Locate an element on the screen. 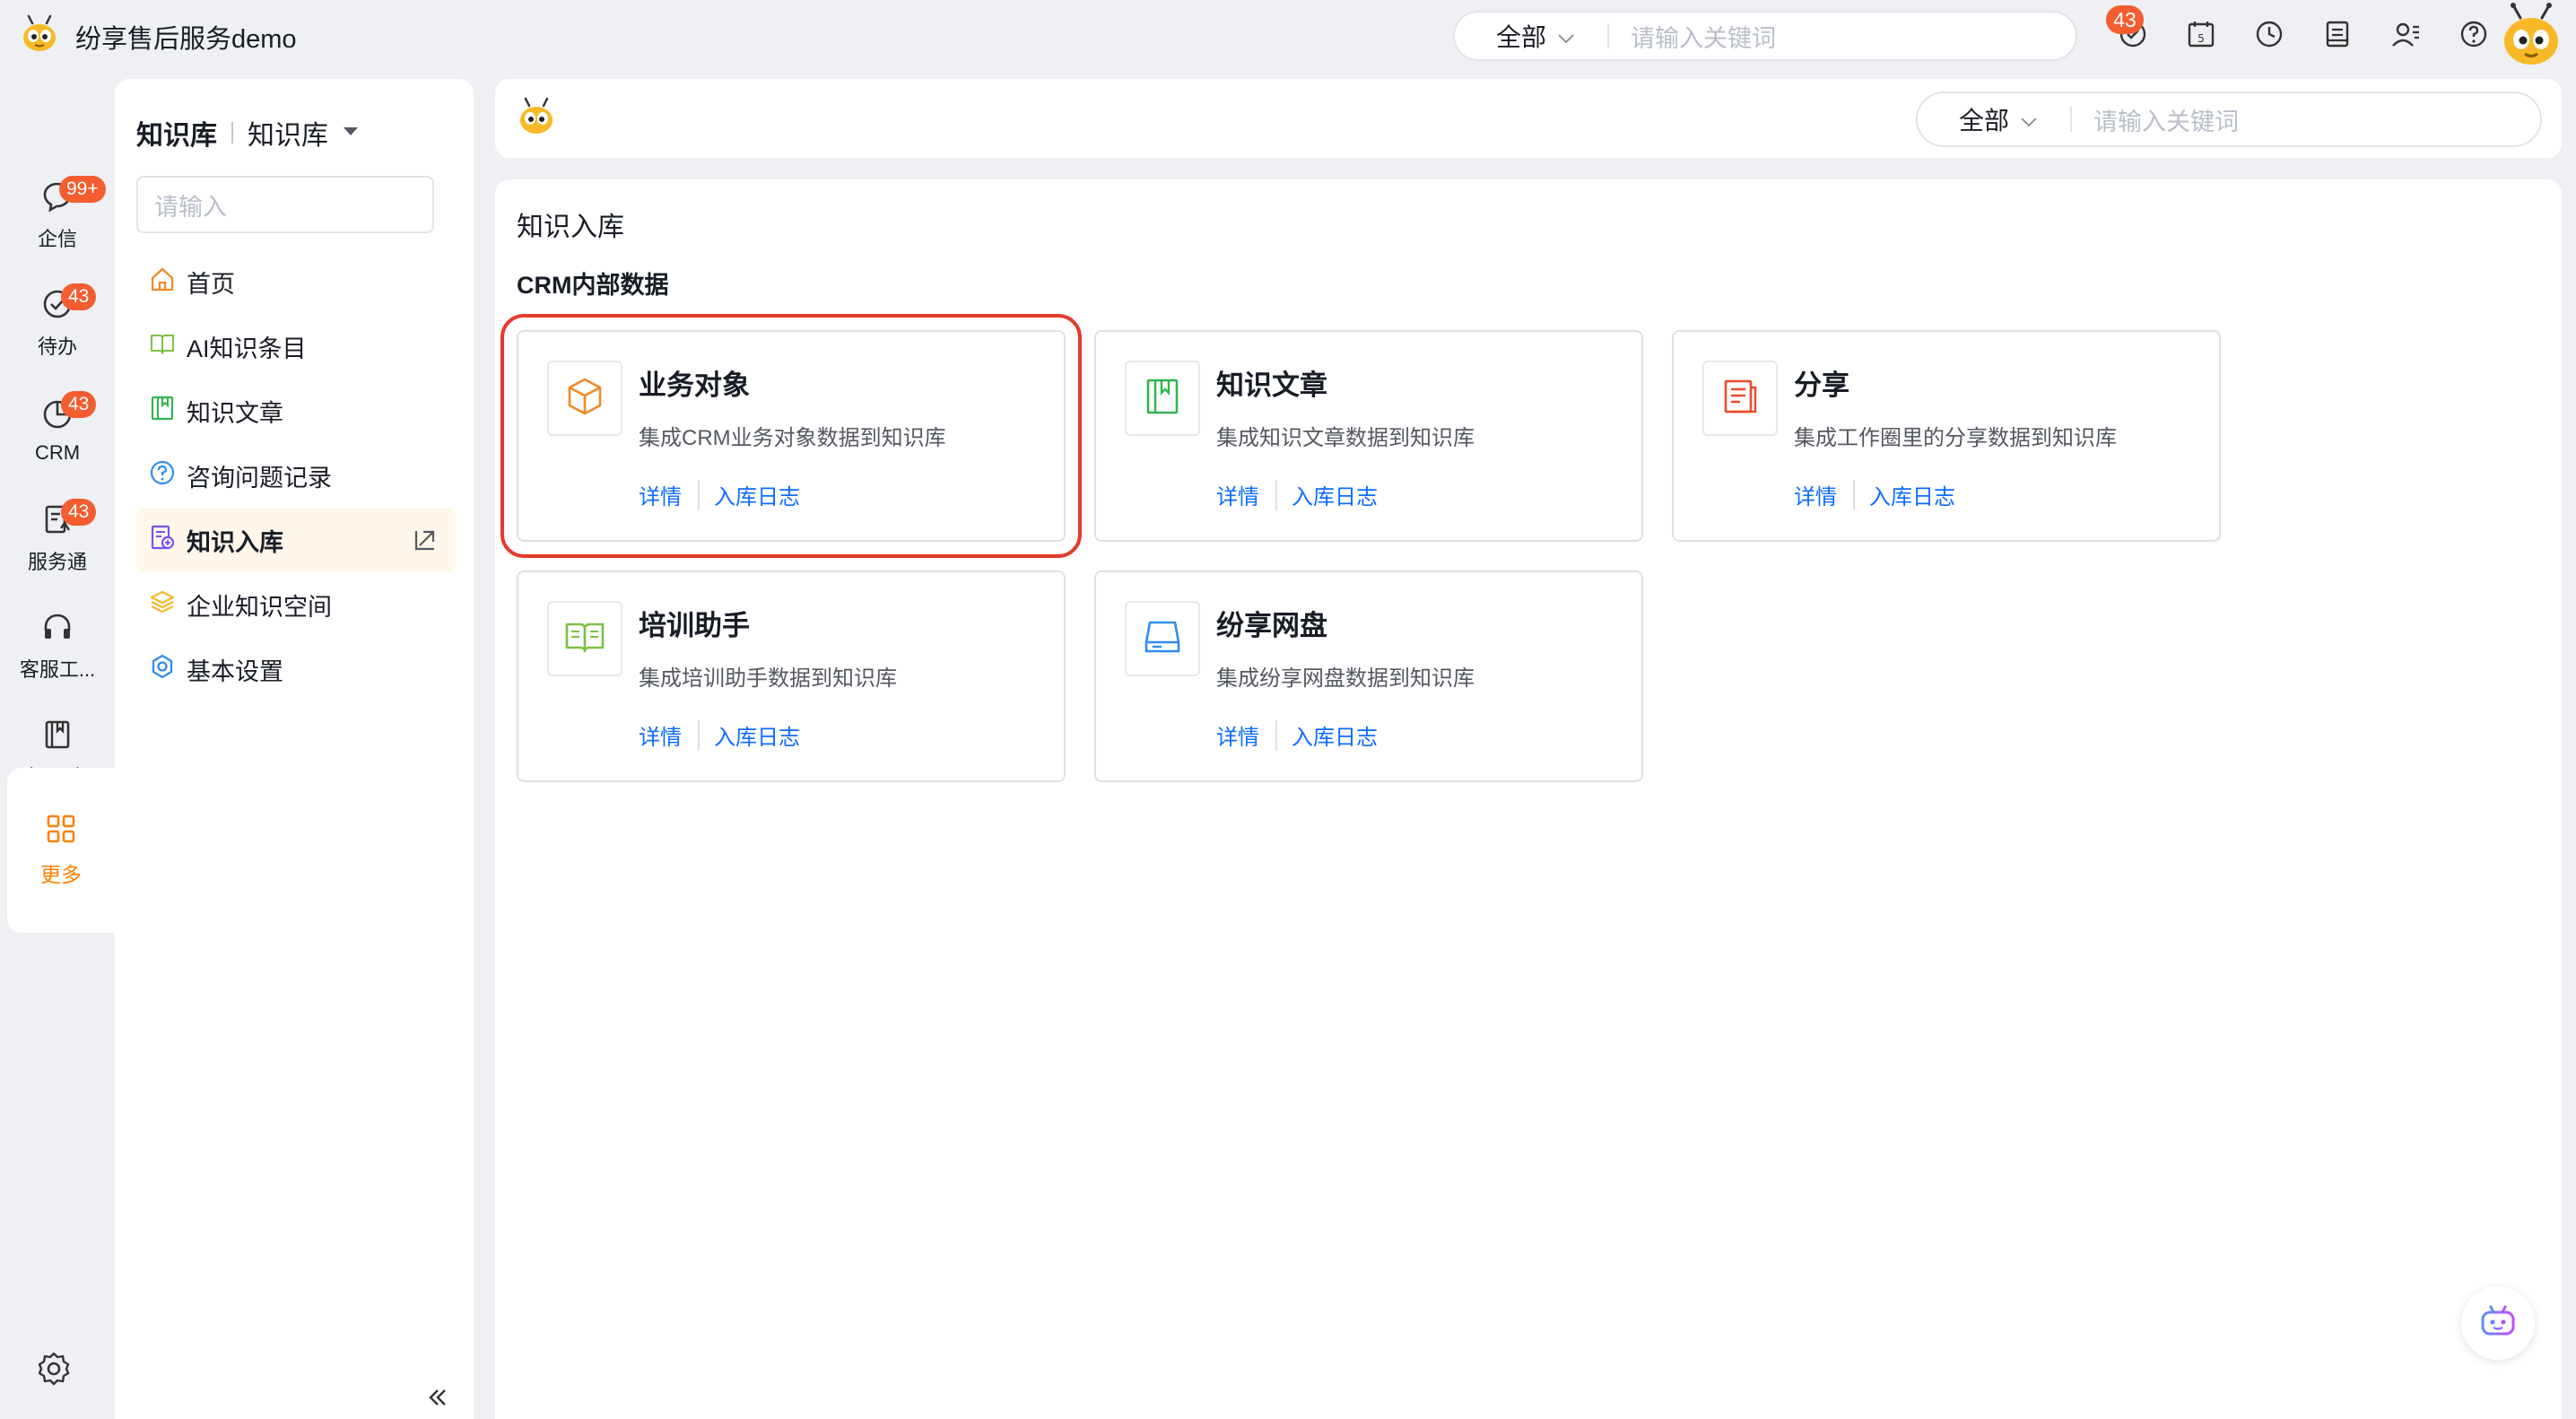  sidebar-item-settings: 基本设置 is located at coordinates (296, 669).